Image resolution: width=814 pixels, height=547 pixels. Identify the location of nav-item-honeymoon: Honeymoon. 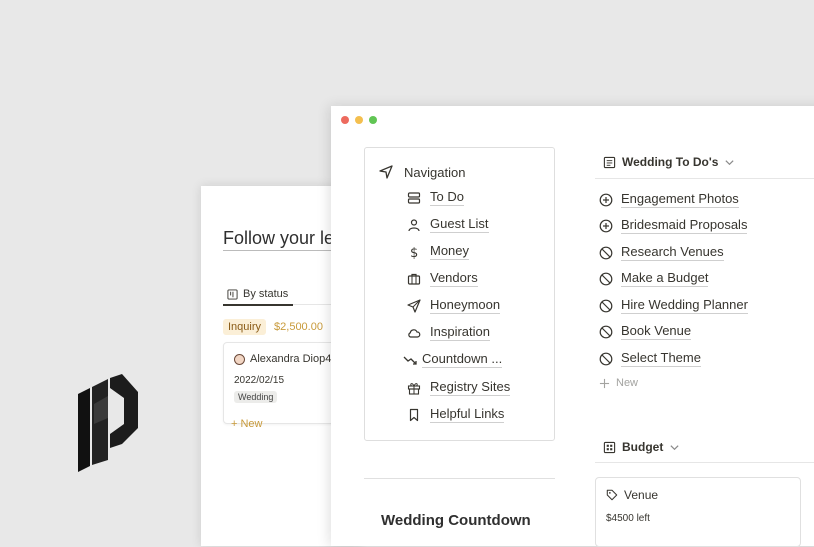
(454, 305).